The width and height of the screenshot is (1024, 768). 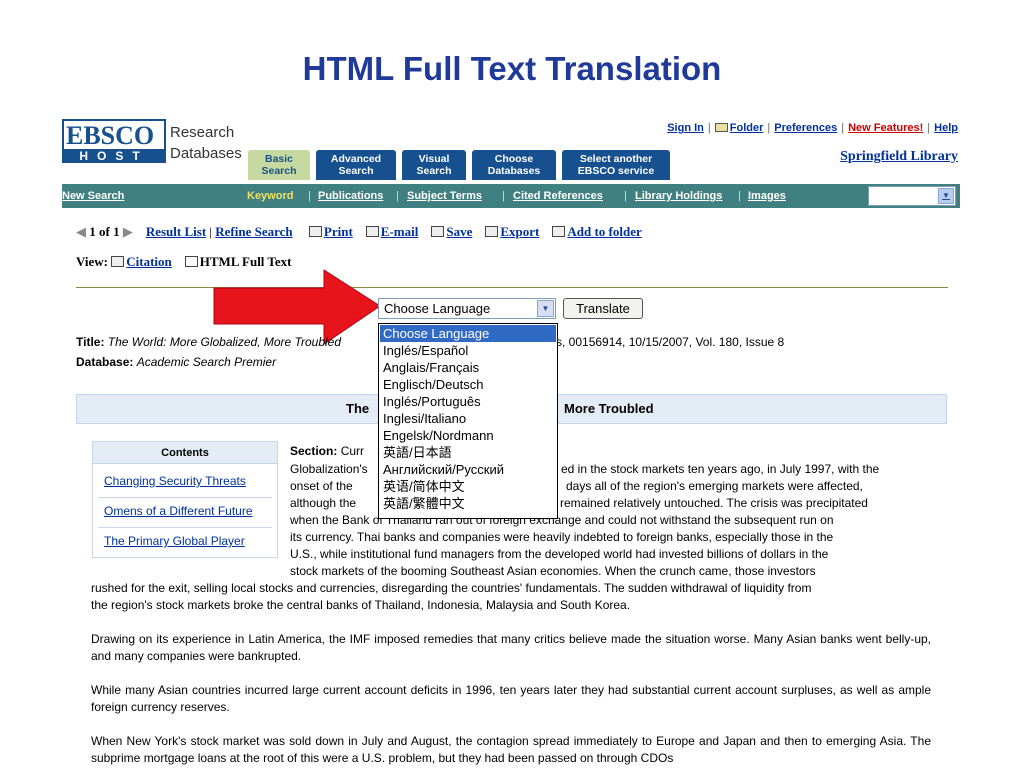 What do you see at coordinates (206, 362) in the screenshot?
I see `database-name: Academic Search Premier` at bounding box center [206, 362].